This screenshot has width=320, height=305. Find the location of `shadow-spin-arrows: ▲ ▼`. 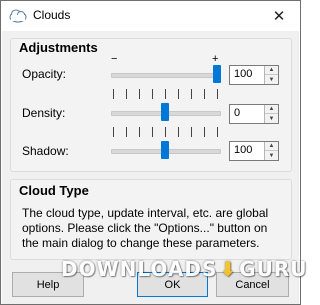

shadow-spin-arrows: ▲ ▼ is located at coordinates (271, 151).